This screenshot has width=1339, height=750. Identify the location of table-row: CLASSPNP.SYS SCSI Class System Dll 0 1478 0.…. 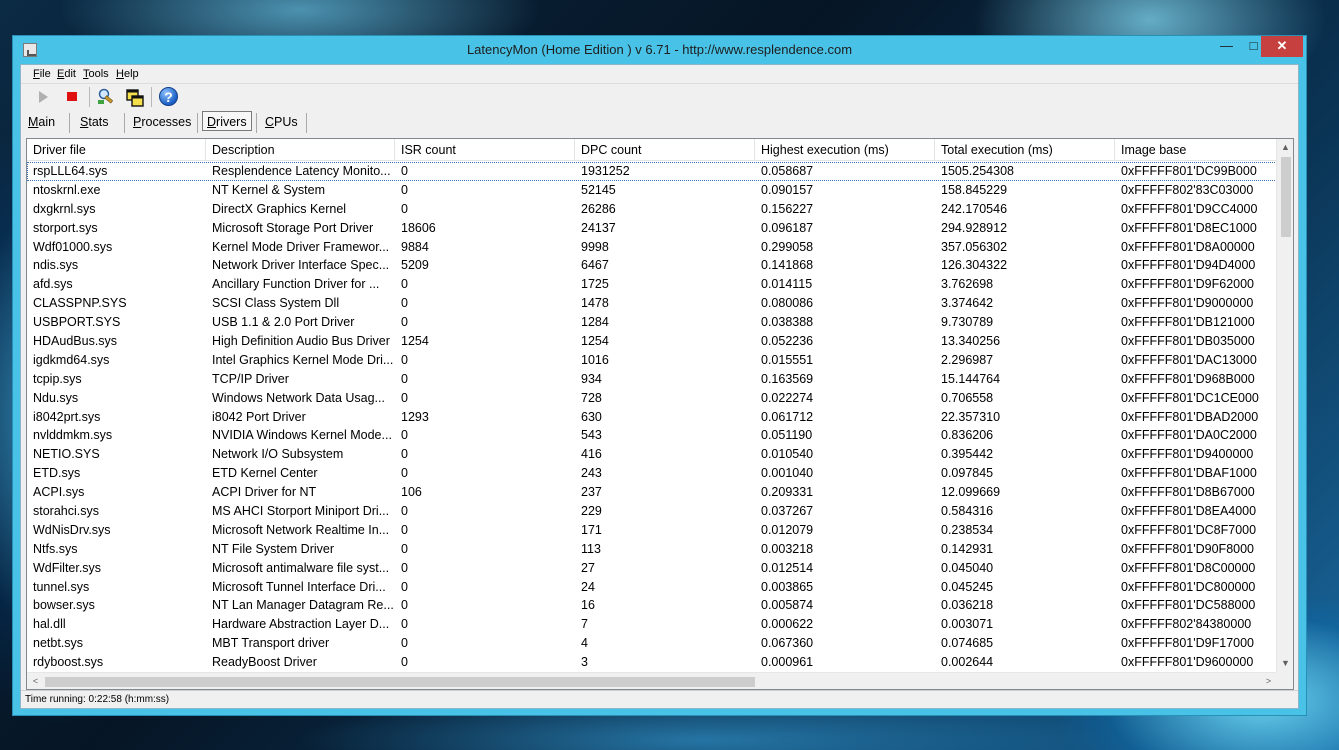
(652, 303).